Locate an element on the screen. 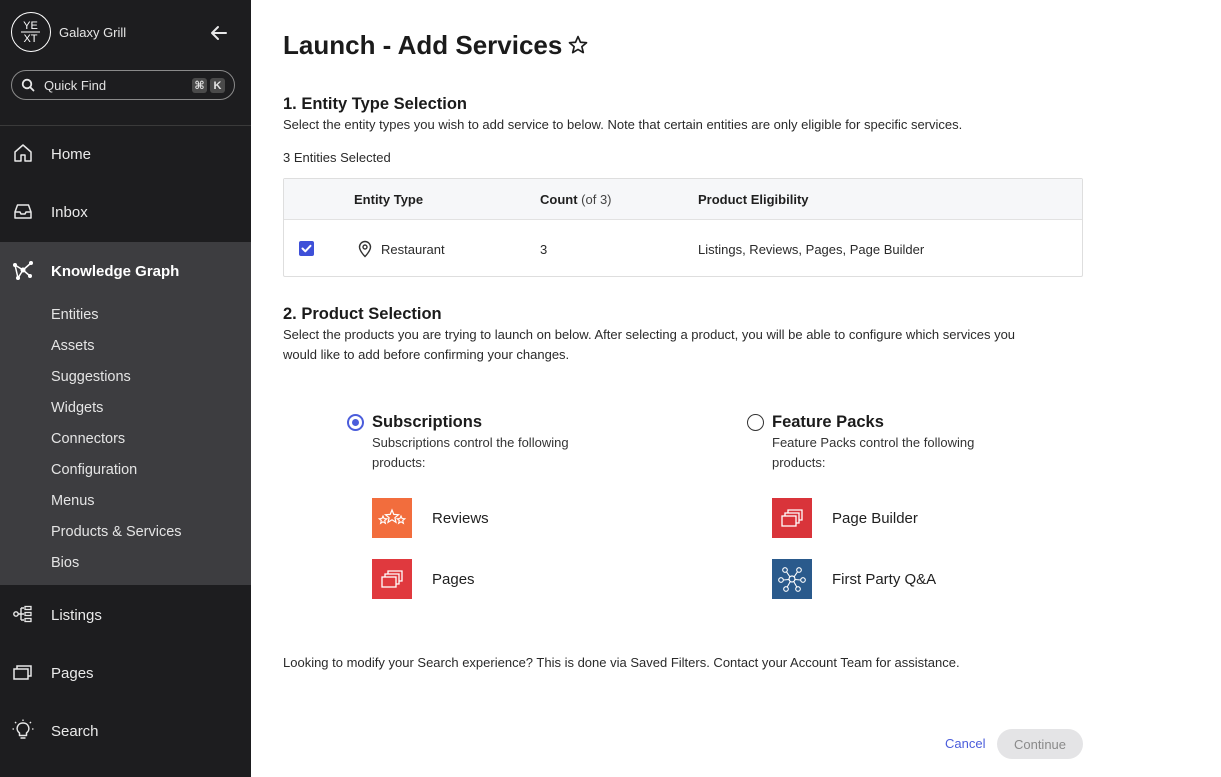 The width and height of the screenshot is (1221, 777). sidebar-item-label: Search is located at coordinates (75, 731).